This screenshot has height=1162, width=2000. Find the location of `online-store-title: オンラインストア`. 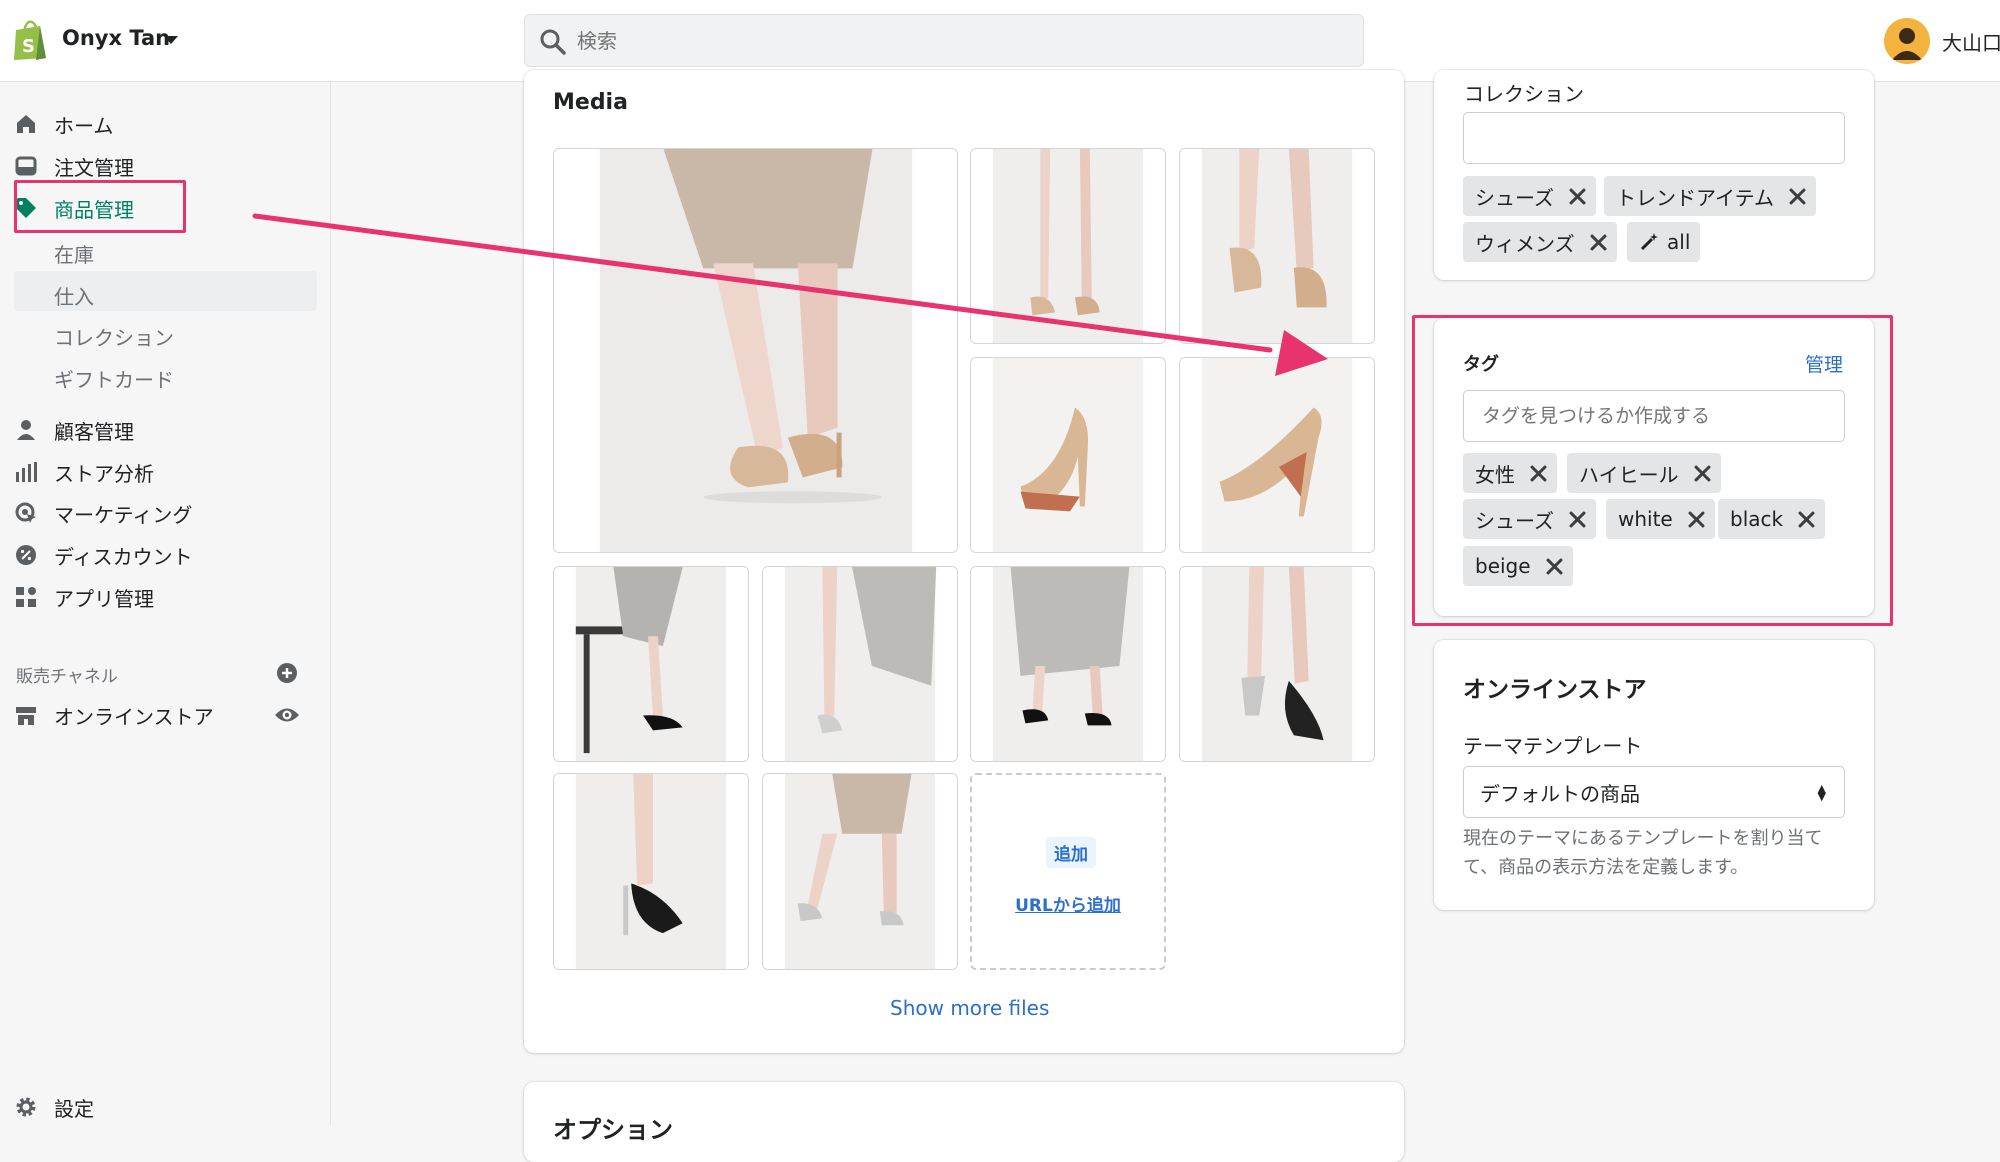

online-store-title: オンラインストア is located at coordinates (1555, 690).